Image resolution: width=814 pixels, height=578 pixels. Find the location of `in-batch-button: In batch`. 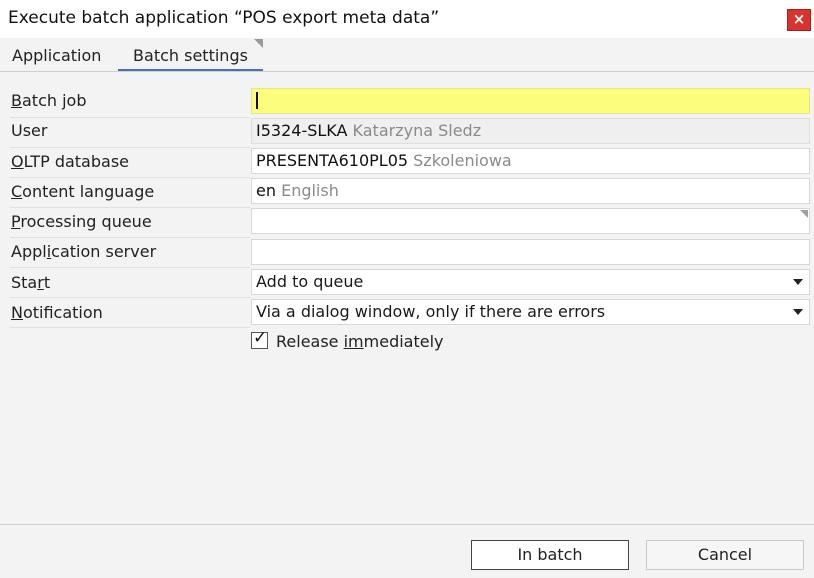

in-batch-button: In batch is located at coordinates (550, 555).